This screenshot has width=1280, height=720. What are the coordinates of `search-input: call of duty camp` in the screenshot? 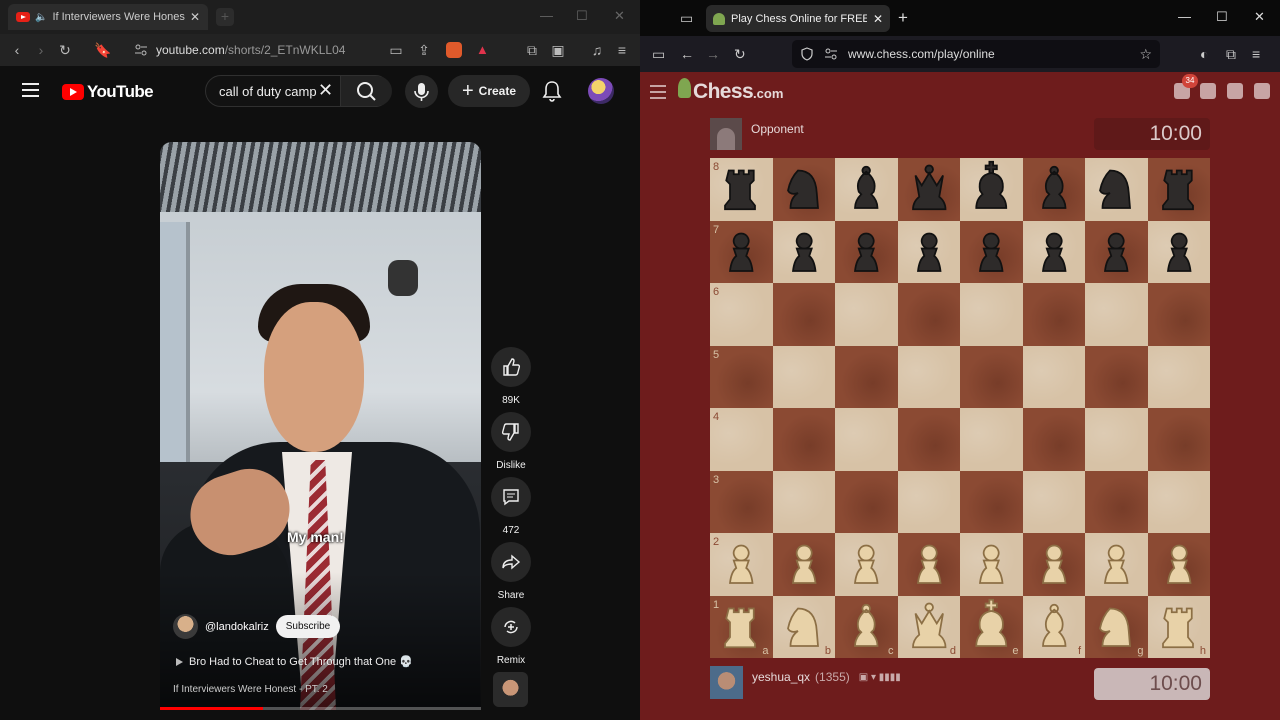 It's located at (268, 91).